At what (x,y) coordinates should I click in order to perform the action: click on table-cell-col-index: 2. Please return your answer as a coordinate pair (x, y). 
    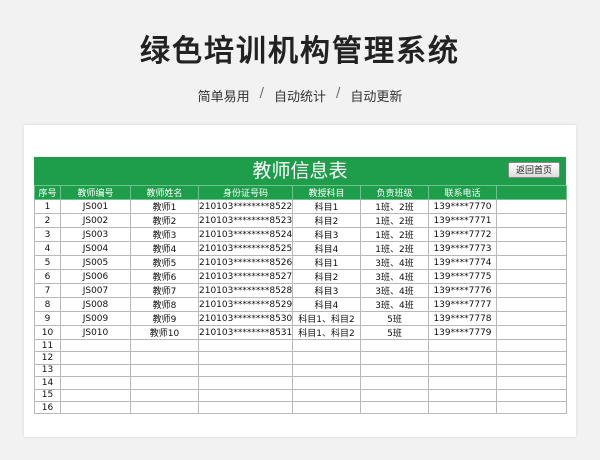
    Looking at the image, I should click on (47, 220).